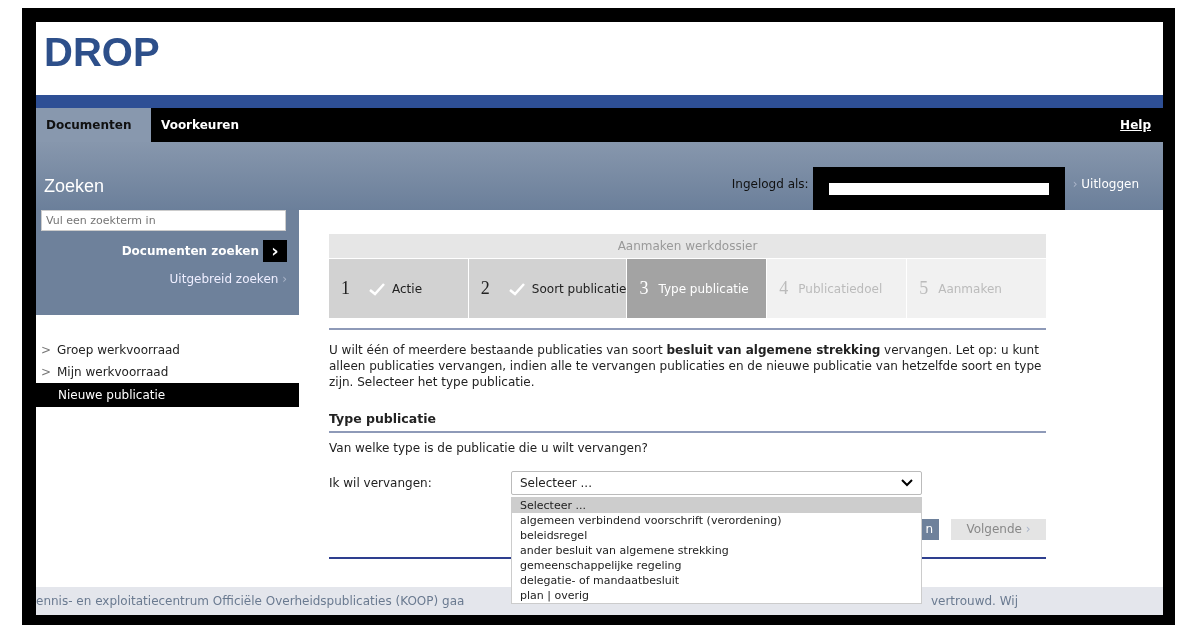  I want to click on search-button: Documenten zoeken, so click(190, 251).